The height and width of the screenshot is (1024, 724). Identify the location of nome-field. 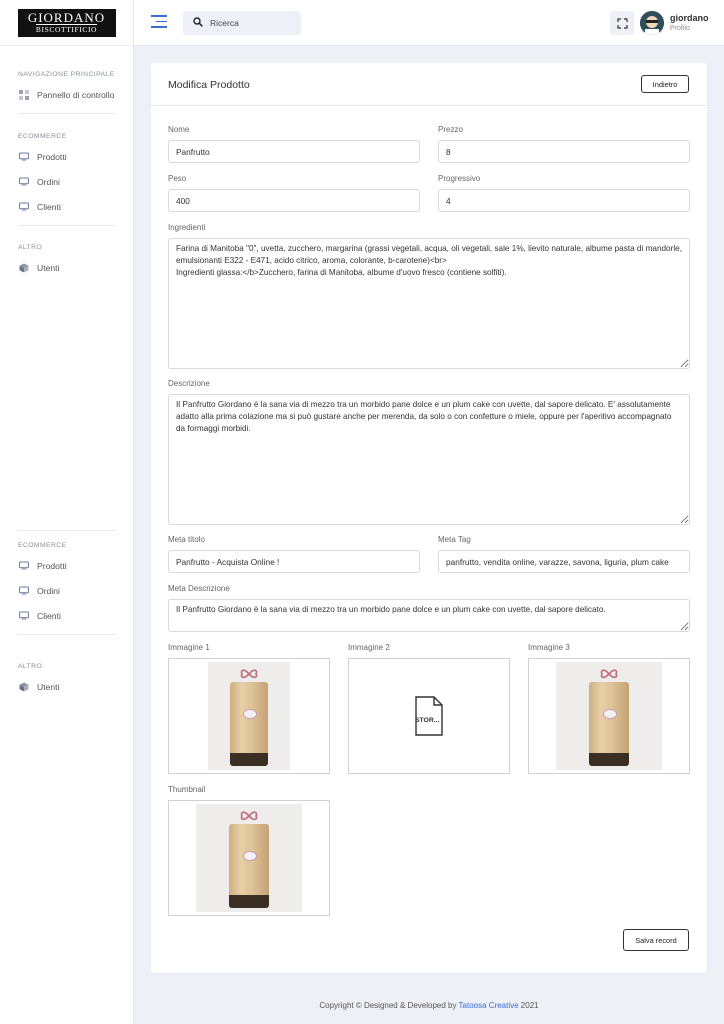
(294, 151).